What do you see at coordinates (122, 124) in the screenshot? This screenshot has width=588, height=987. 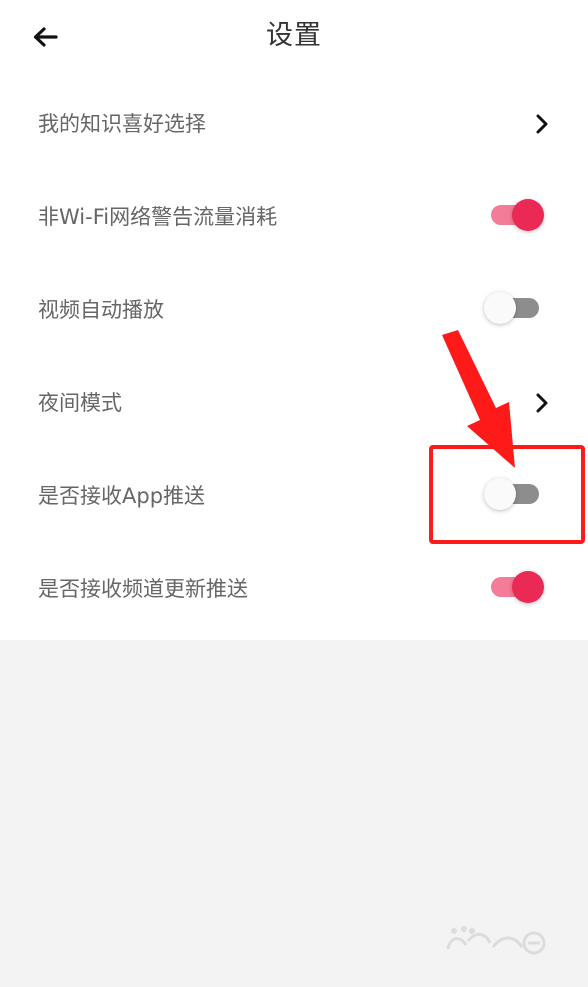 I see `setting-label: 我的知识喜好选择` at bounding box center [122, 124].